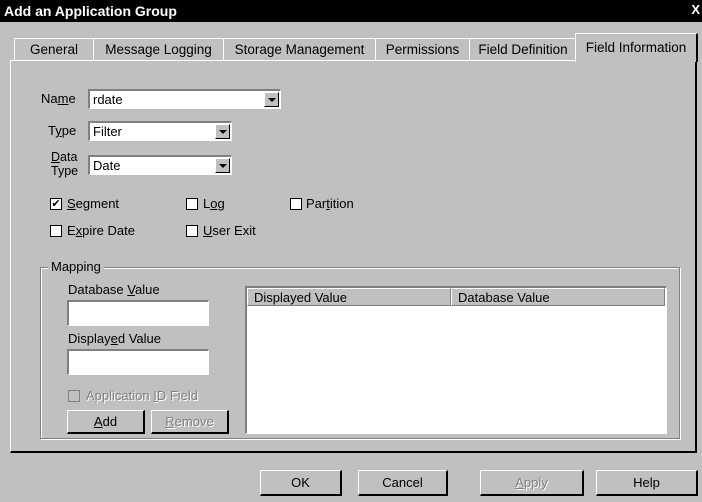 The height and width of the screenshot is (502, 702). Describe the element at coordinates (101, 230) in the screenshot. I see `expire-date-label: Expire Date` at that location.